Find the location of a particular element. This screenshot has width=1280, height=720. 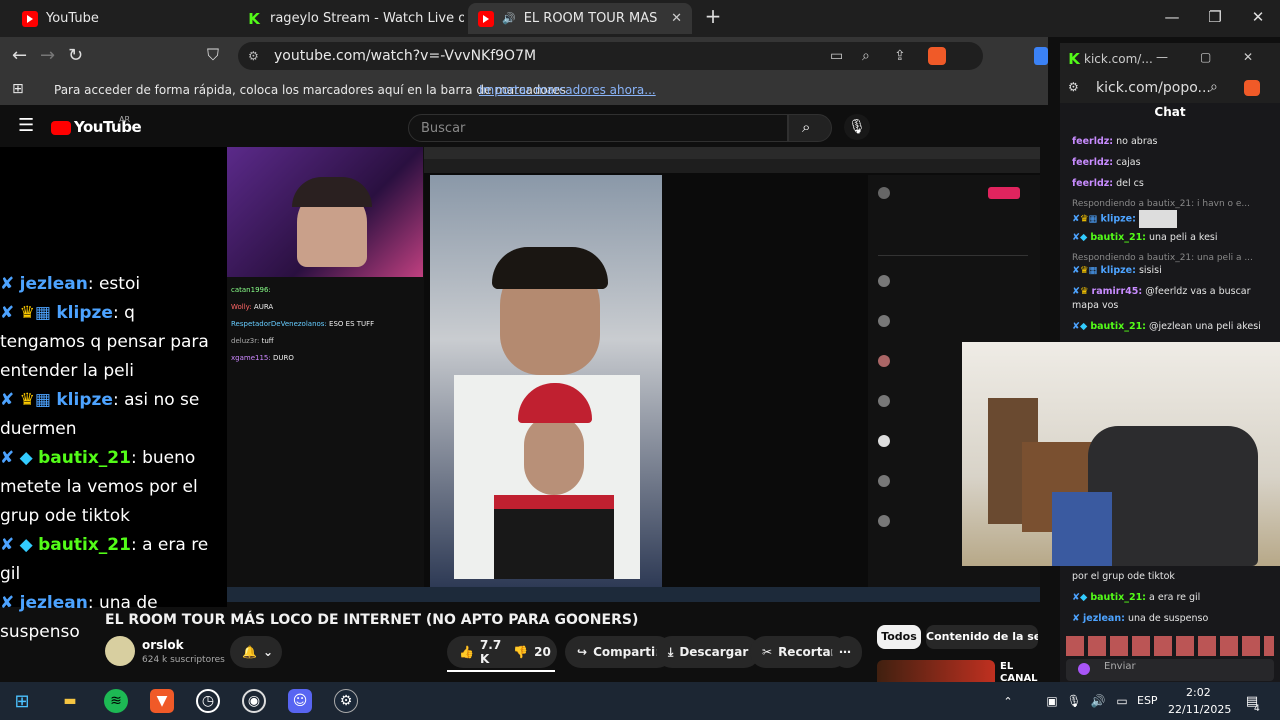

dislike-count: 20 is located at coordinates (542, 652).